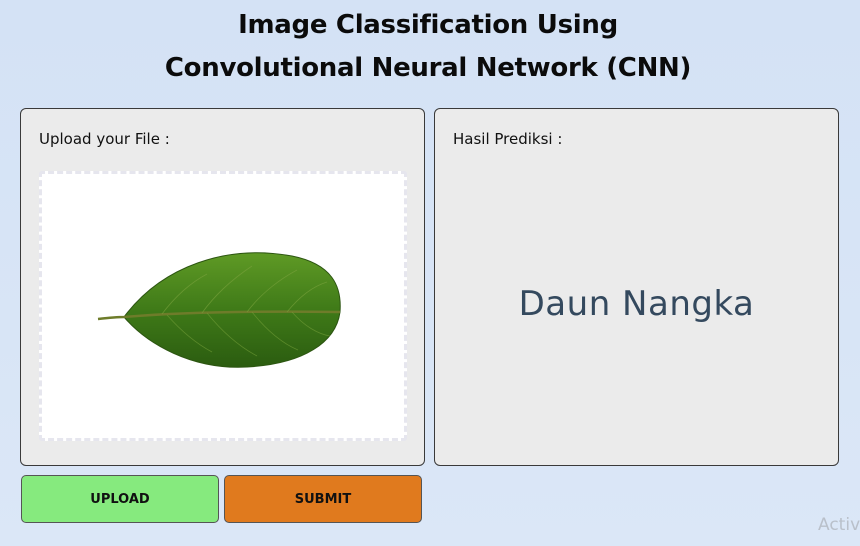 Image resolution: width=860 pixels, height=546 pixels. I want to click on leaf-image, so click(219, 310).